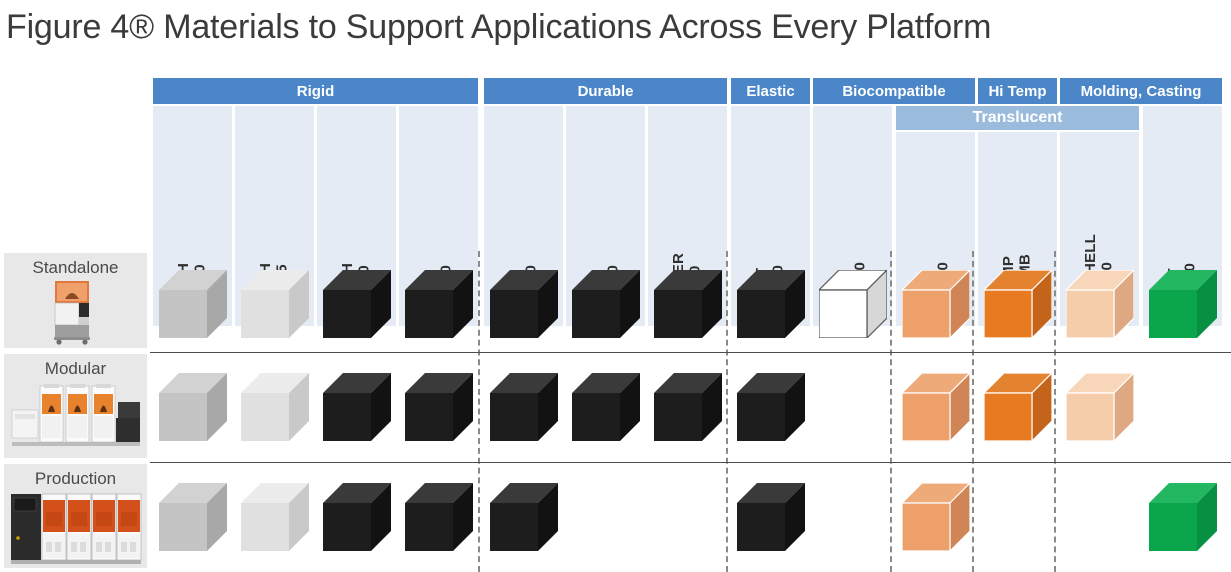  Describe the element at coordinates (75, 267) in the screenshot. I see `row-label-text-standalone: Standalone` at that location.